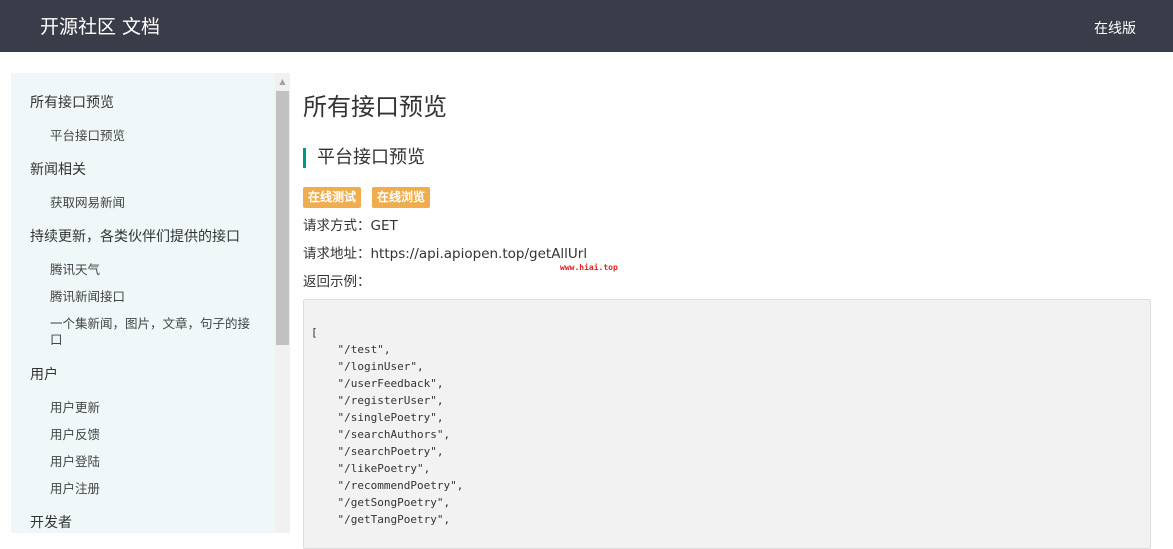 The height and width of the screenshot is (549, 1173). I want to click on code-line: "/likePoetry",, so click(371, 468).